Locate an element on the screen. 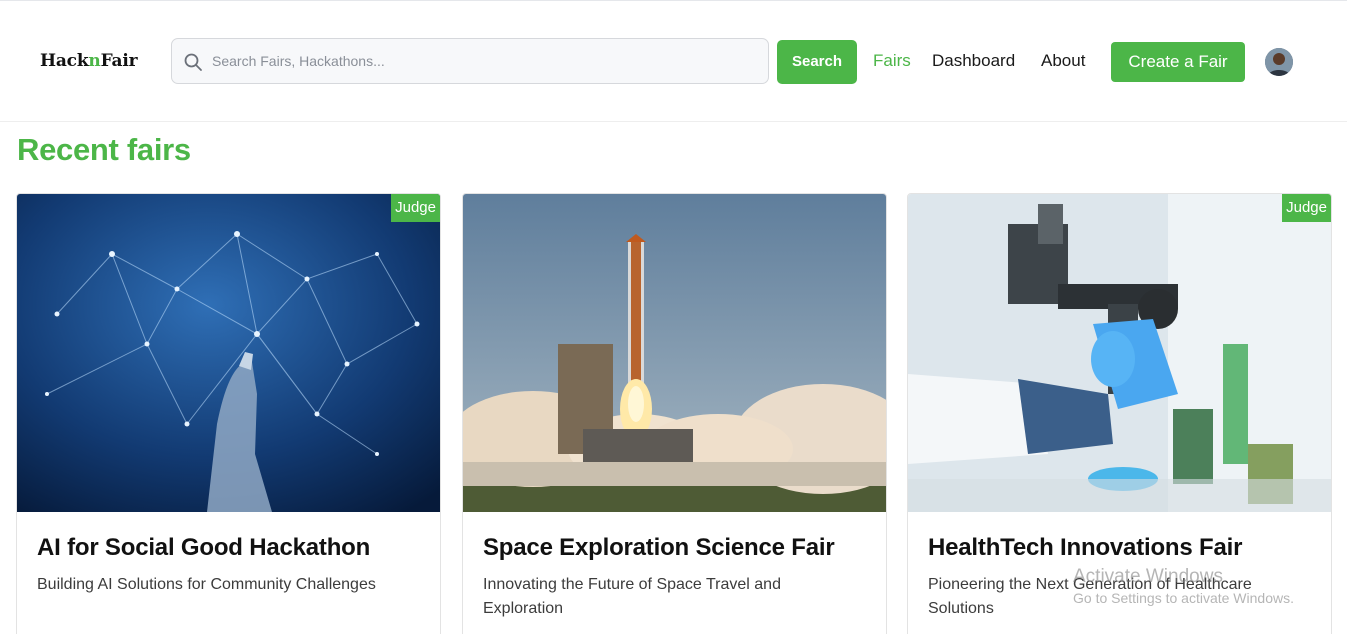  nav-about: About is located at coordinates (1063, 61).